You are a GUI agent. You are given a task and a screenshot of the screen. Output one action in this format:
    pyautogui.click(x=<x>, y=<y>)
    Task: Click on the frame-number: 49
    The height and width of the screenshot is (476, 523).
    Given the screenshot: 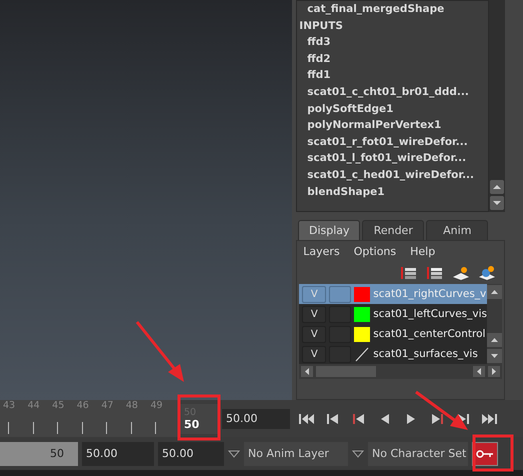 What is the action you would take?
    pyautogui.click(x=156, y=405)
    